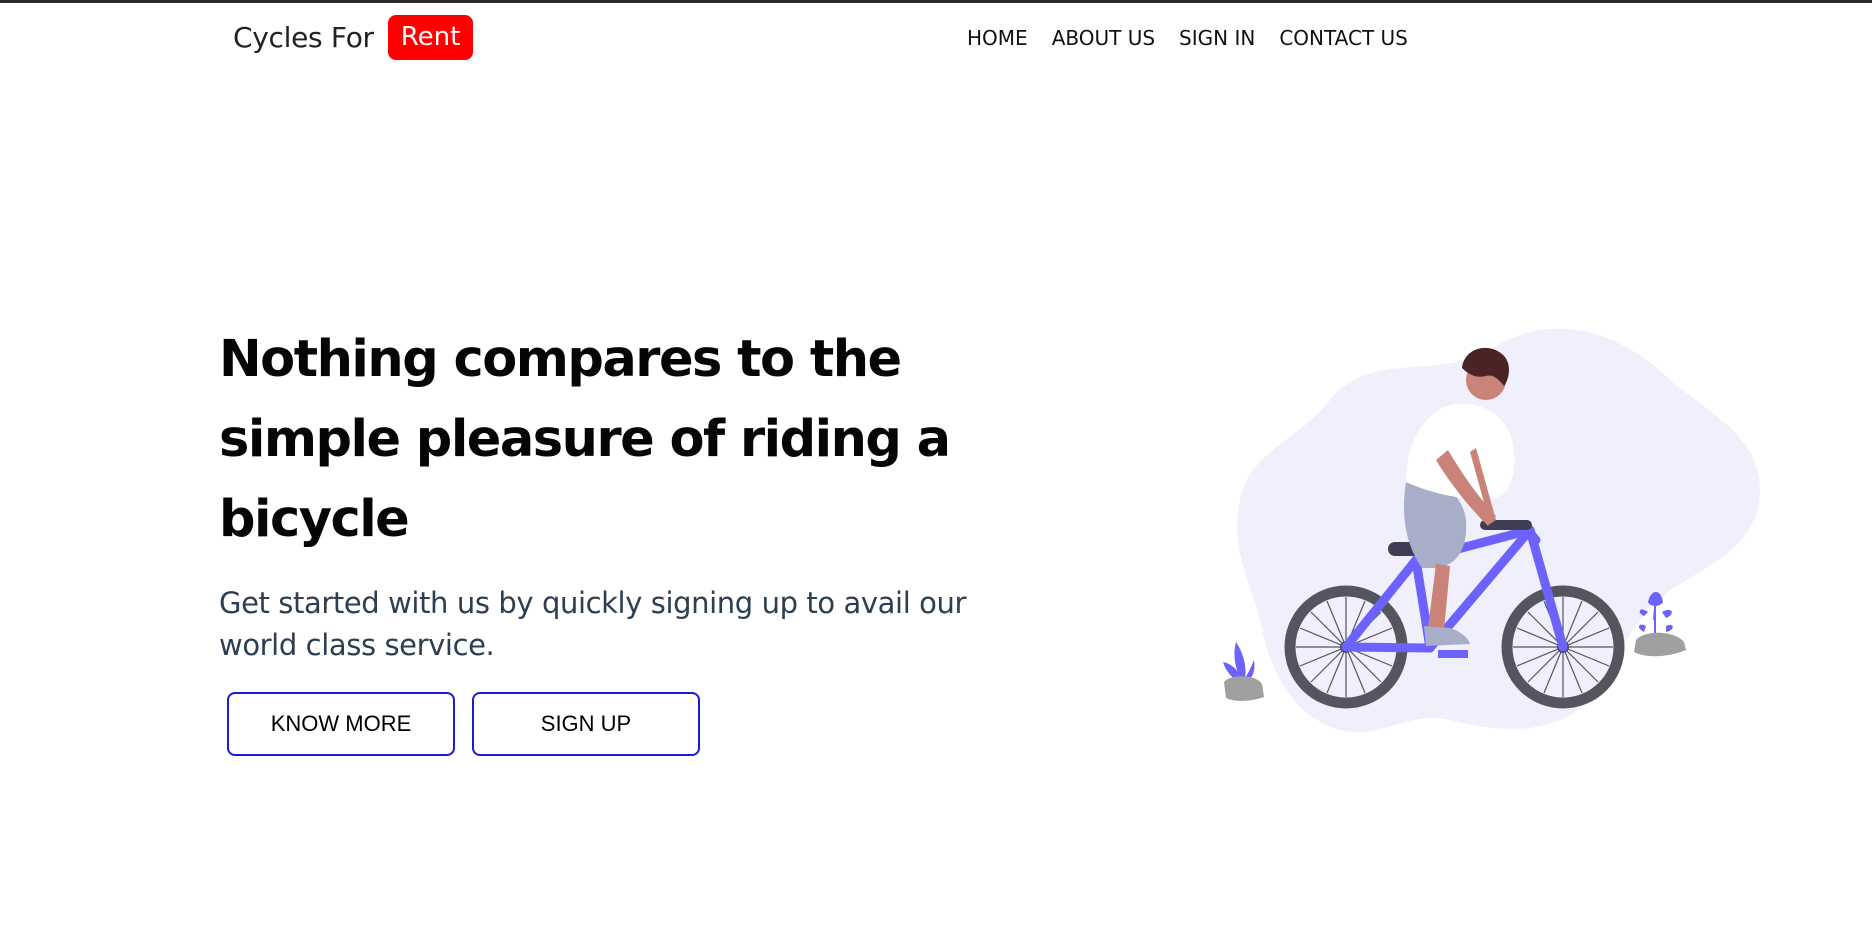 The image size is (1872, 927). I want to click on bicycle-rider-illustration, so click(1491, 530).